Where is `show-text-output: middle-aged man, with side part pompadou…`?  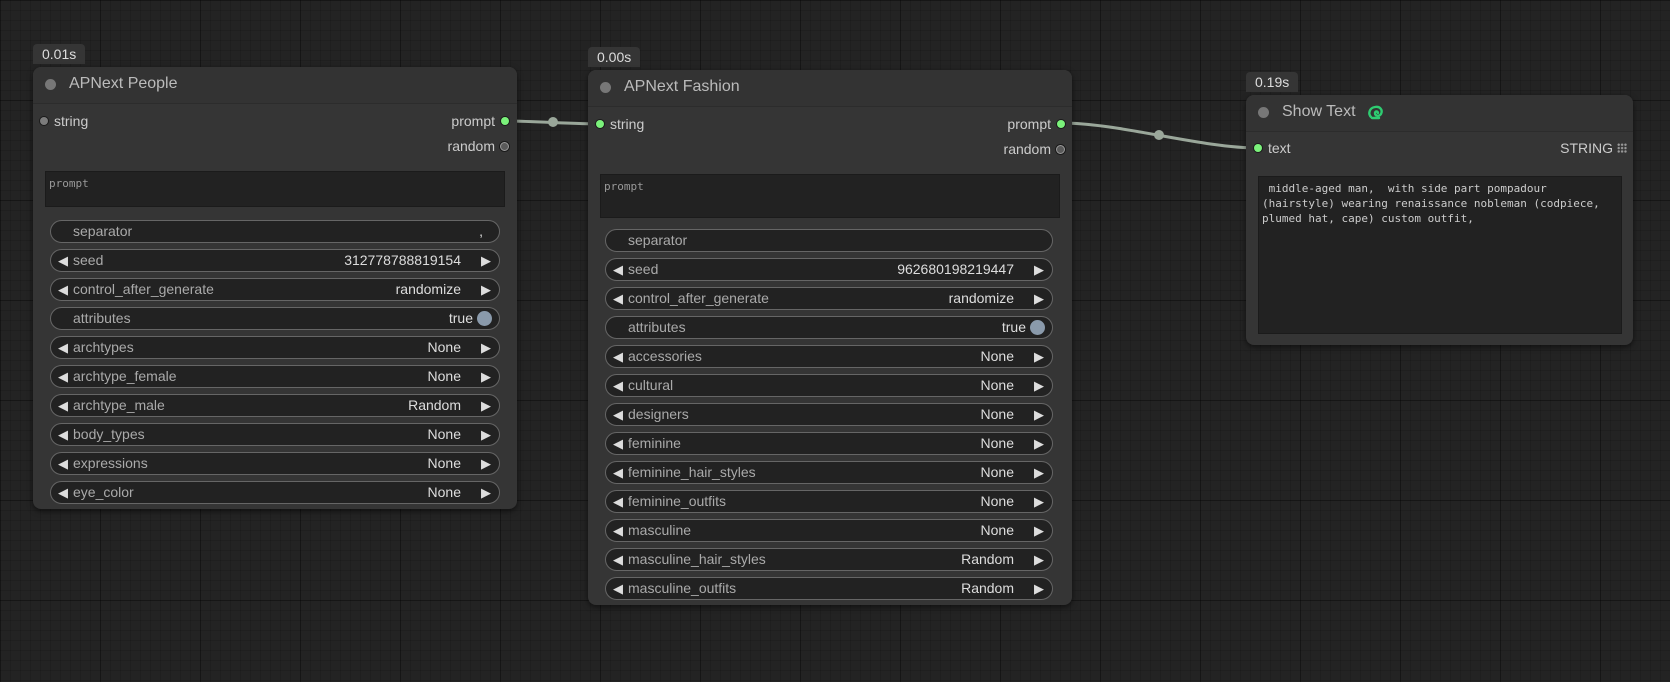 show-text-output: middle-aged man, with side part pompadou… is located at coordinates (1440, 255).